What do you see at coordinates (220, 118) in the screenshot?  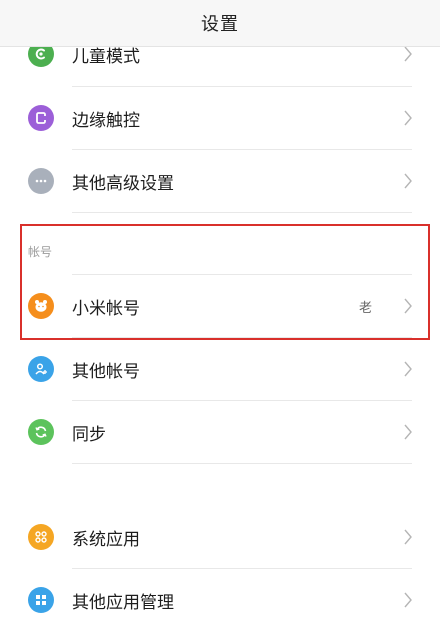 I see `settings-item-edge-touch: 边缘触控` at bounding box center [220, 118].